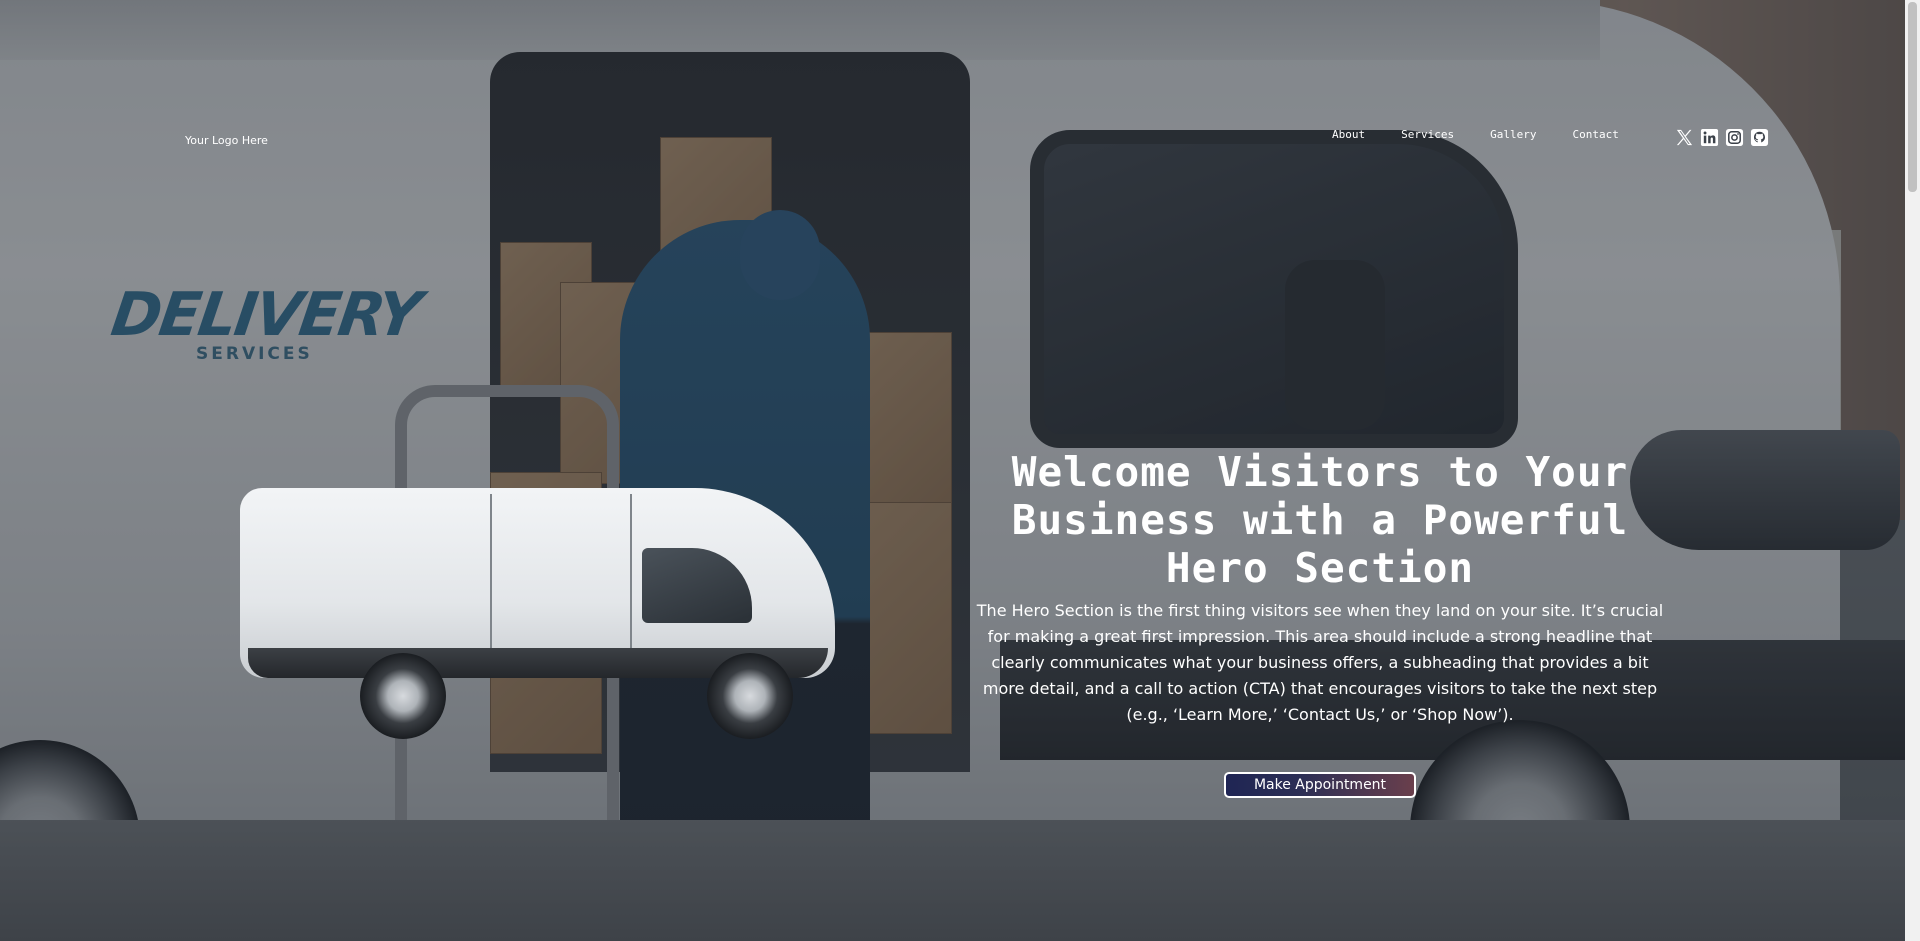 Image resolution: width=1920 pixels, height=941 pixels. What do you see at coordinates (537, 613) in the screenshot?
I see `van-illustration` at bounding box center [537, 613].